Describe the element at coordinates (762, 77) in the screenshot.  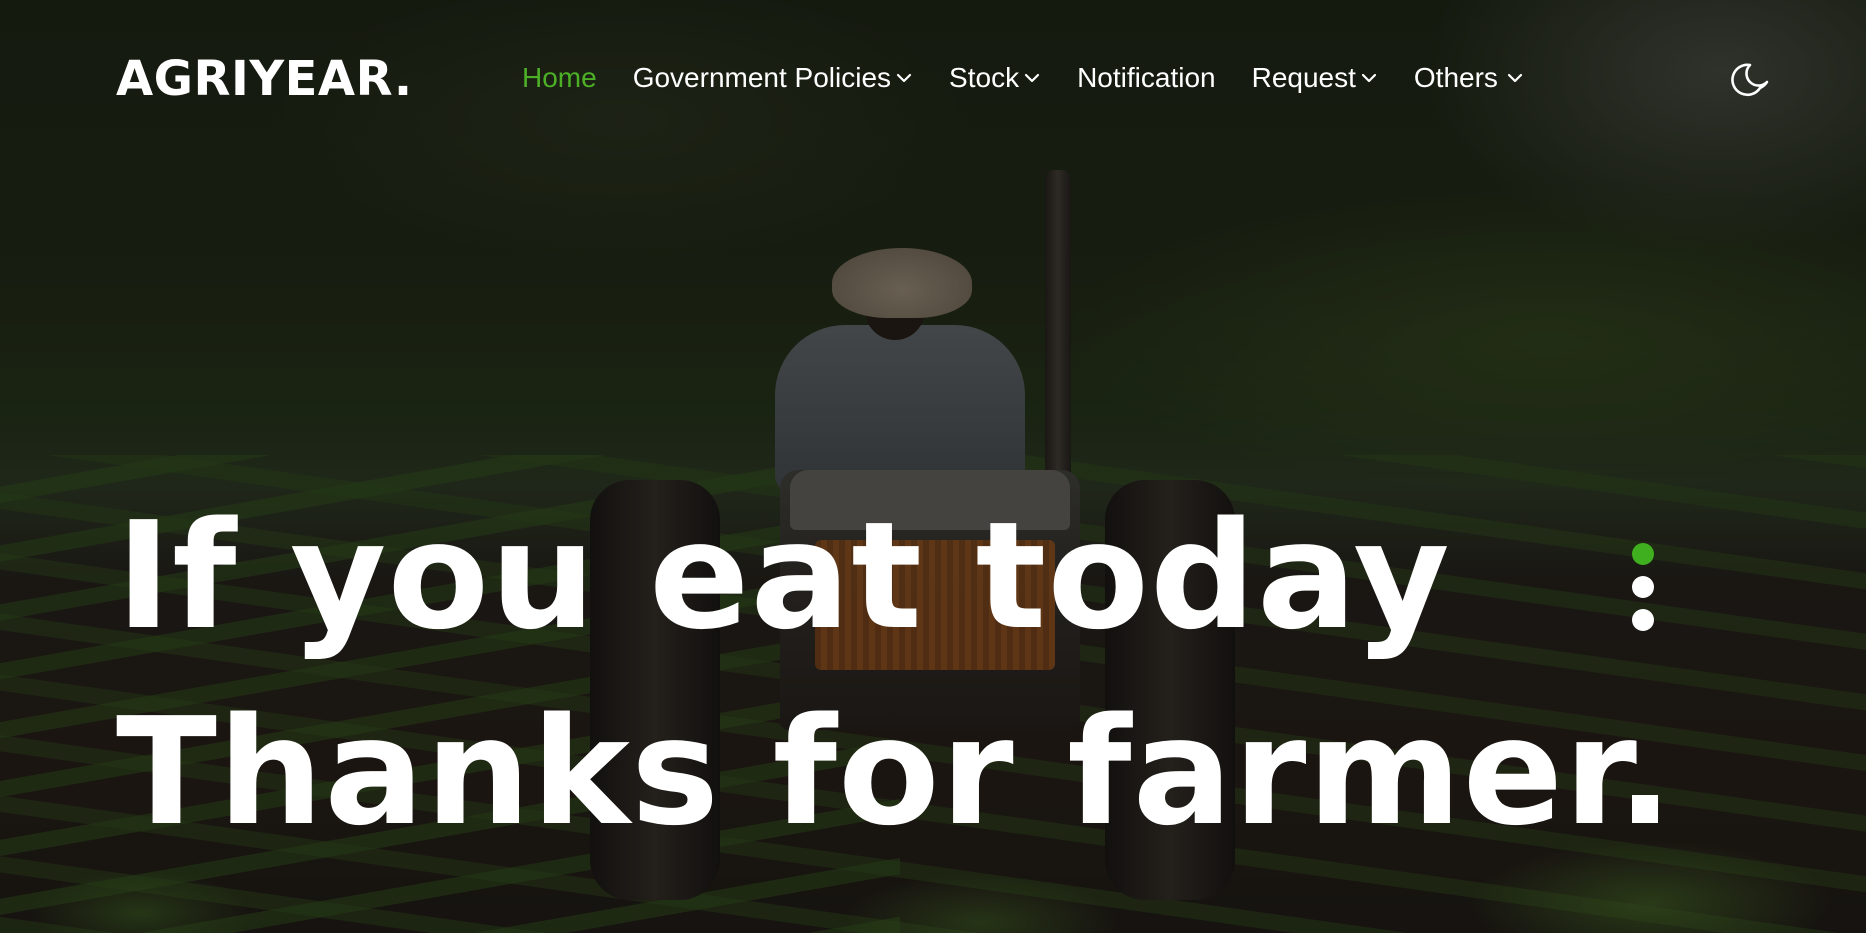
I see `nav-item-label: Government Policies` at that location.